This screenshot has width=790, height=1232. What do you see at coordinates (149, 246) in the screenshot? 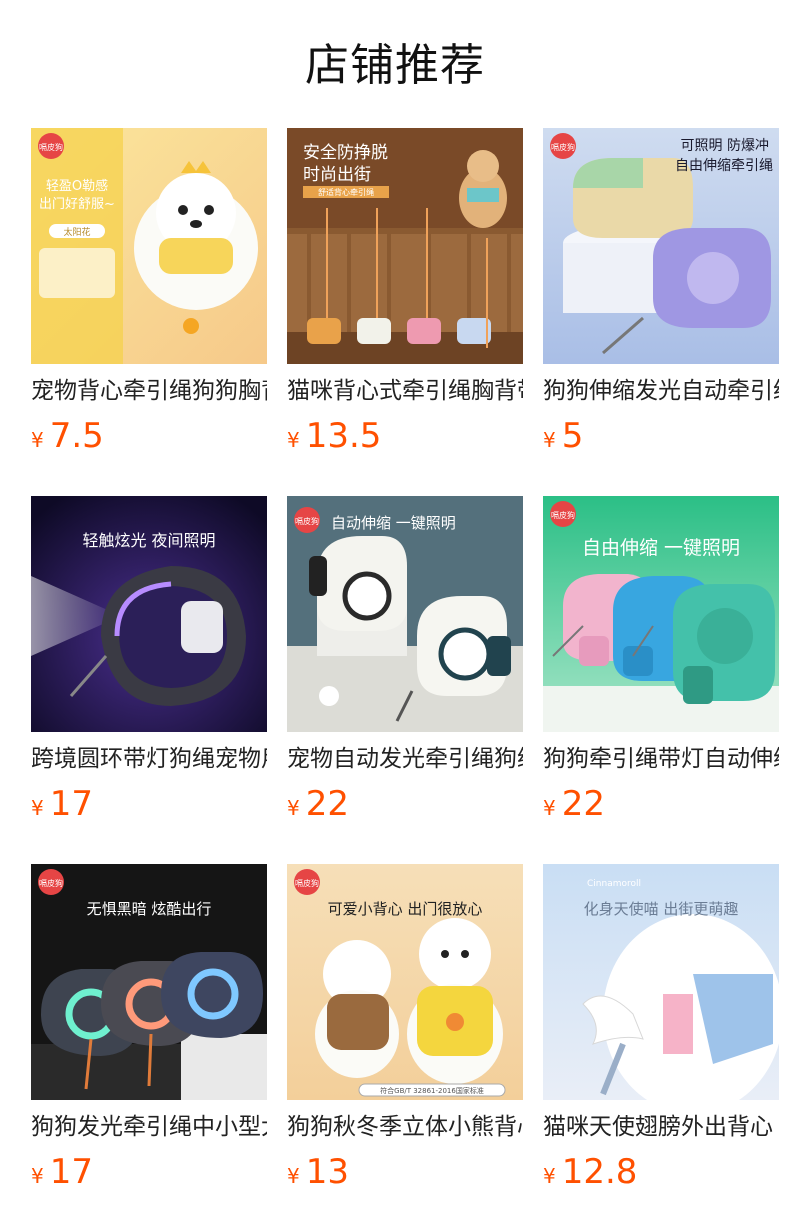
I see `product-image: 嗝皮狗 轻盈O勒感 出门好舒服~ 太阳花` at bounding box center [149, 246].